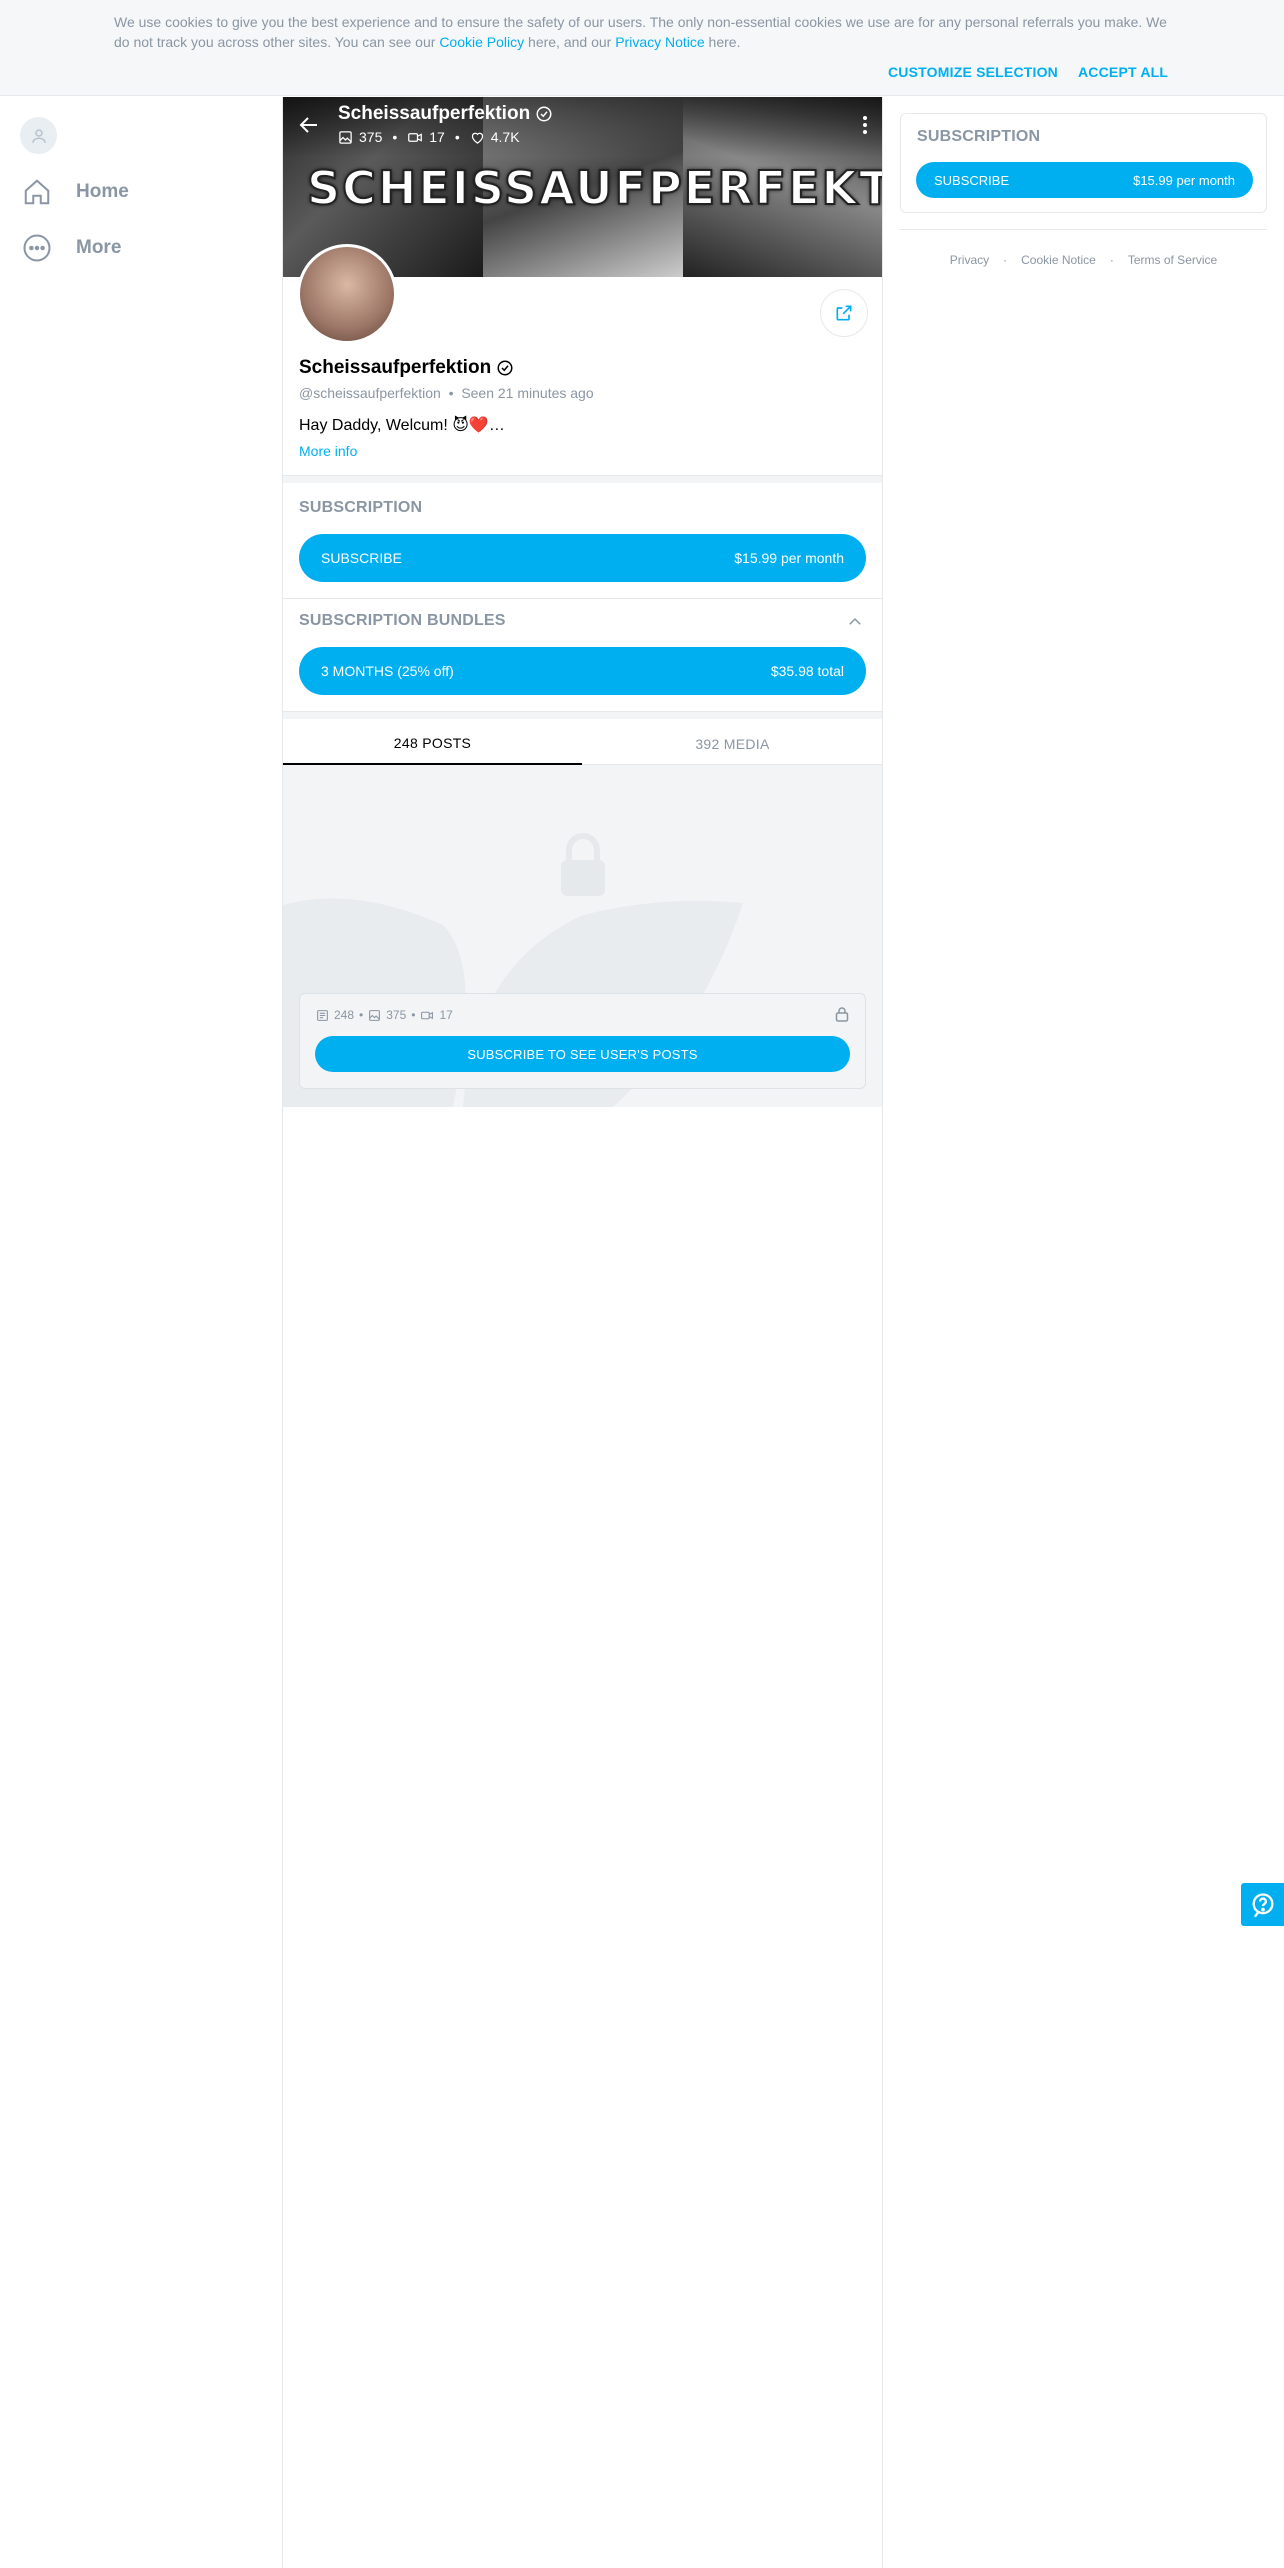 This screenshot has width=1284, height=2568. I want to click on tab-media: 392 MEDIA, so click(732, 744).